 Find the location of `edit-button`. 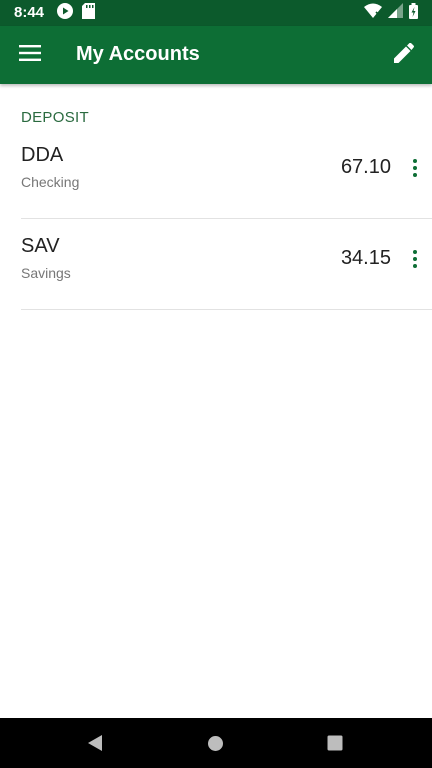

edit-button is located at coordinates (404, 55).